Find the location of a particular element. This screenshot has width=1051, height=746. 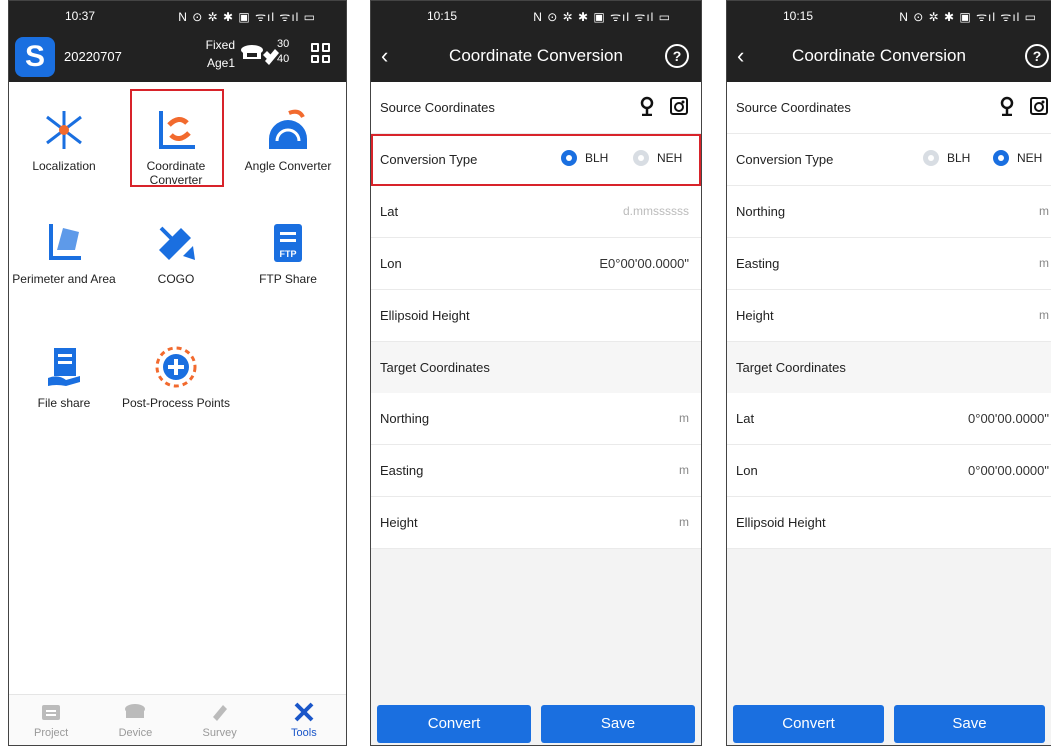

ellipsoid-height-label: Ellipsoid Height is located at coordinates (781, 522).